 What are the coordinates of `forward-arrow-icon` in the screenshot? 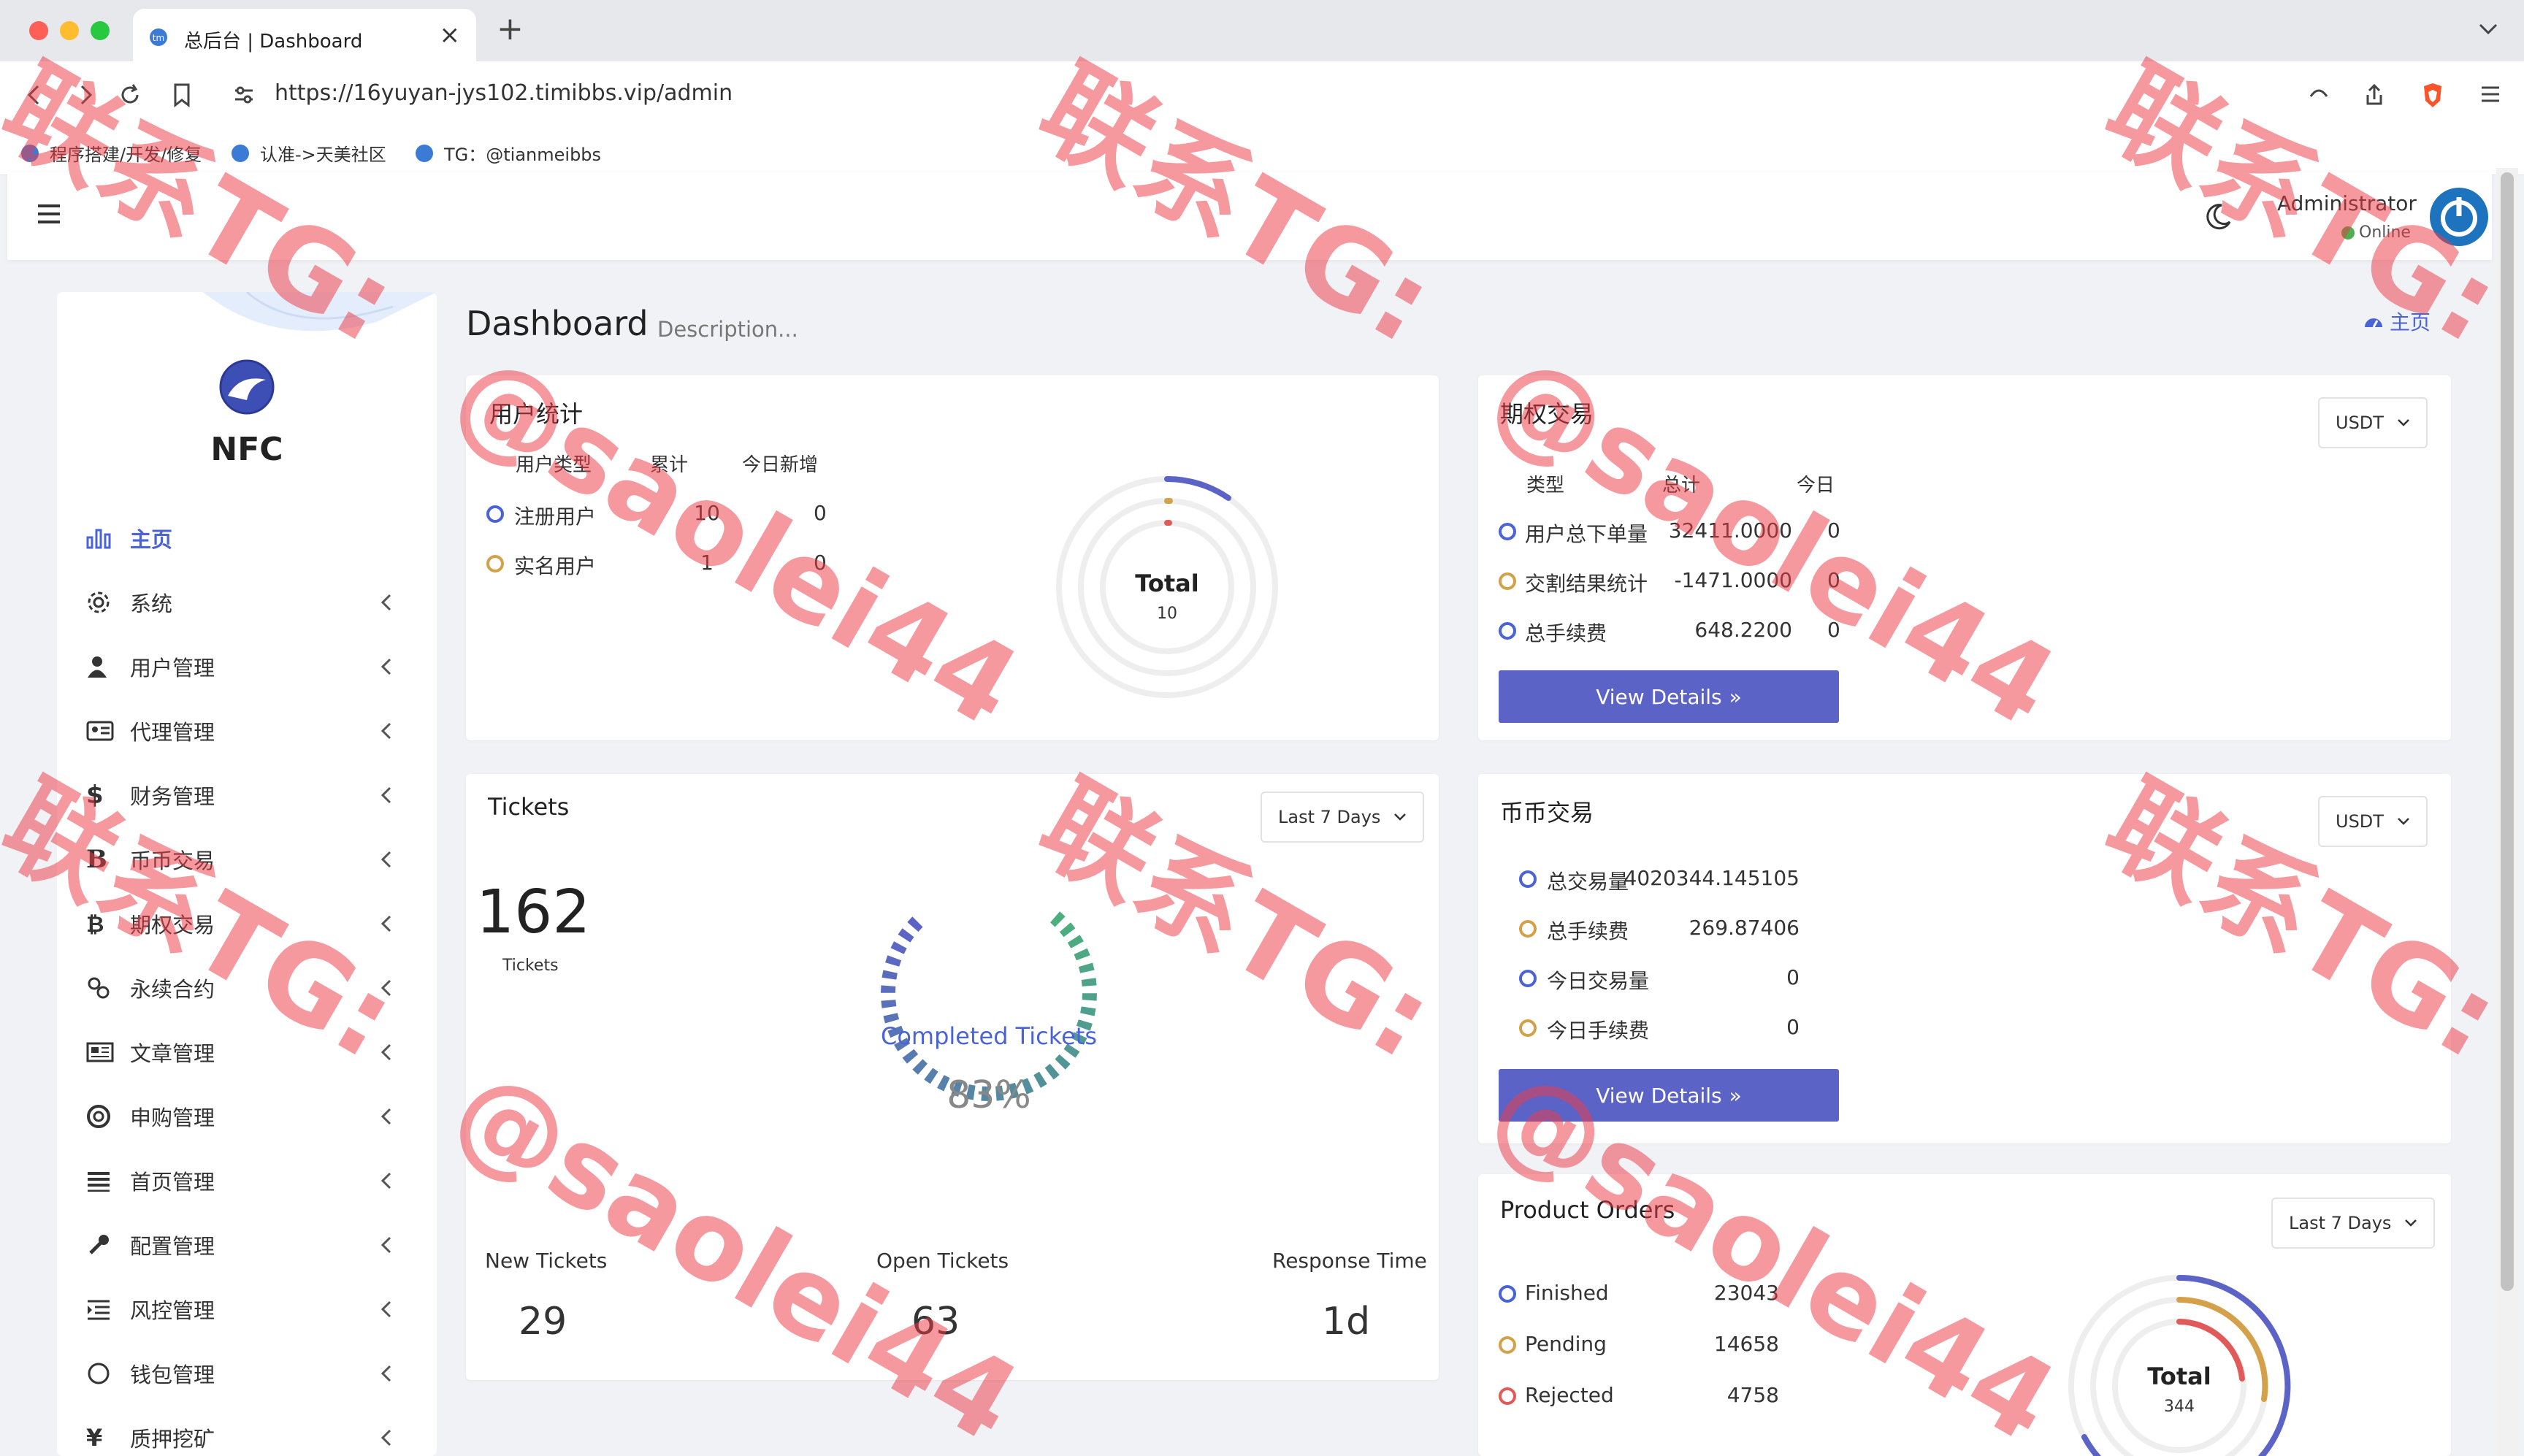 It's located at (85, 95).